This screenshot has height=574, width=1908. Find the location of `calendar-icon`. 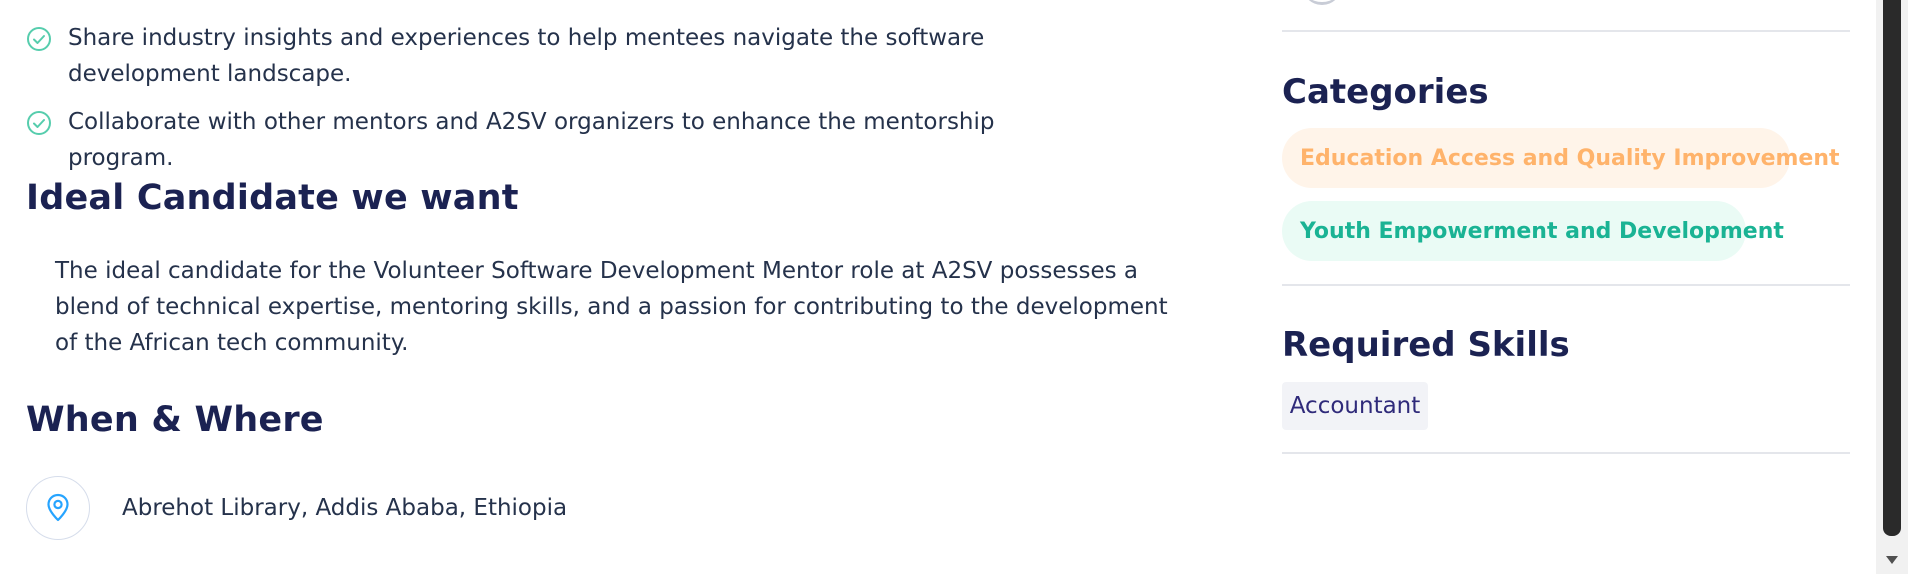

calendar-icon is located at coordinates (1322, 2).